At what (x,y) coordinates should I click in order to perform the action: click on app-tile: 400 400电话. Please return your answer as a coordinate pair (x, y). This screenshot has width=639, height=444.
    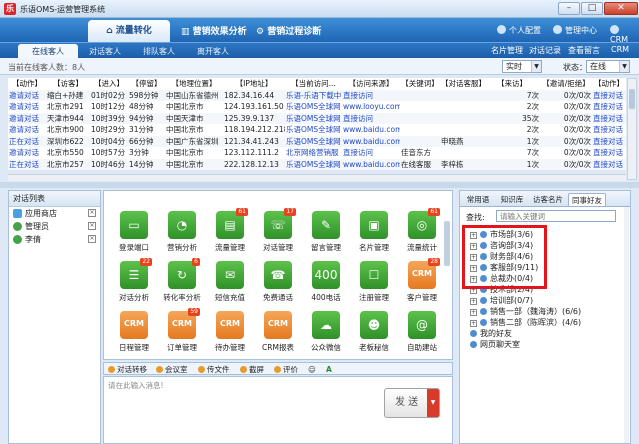
    Looking at the image, I should click on (326, 283).